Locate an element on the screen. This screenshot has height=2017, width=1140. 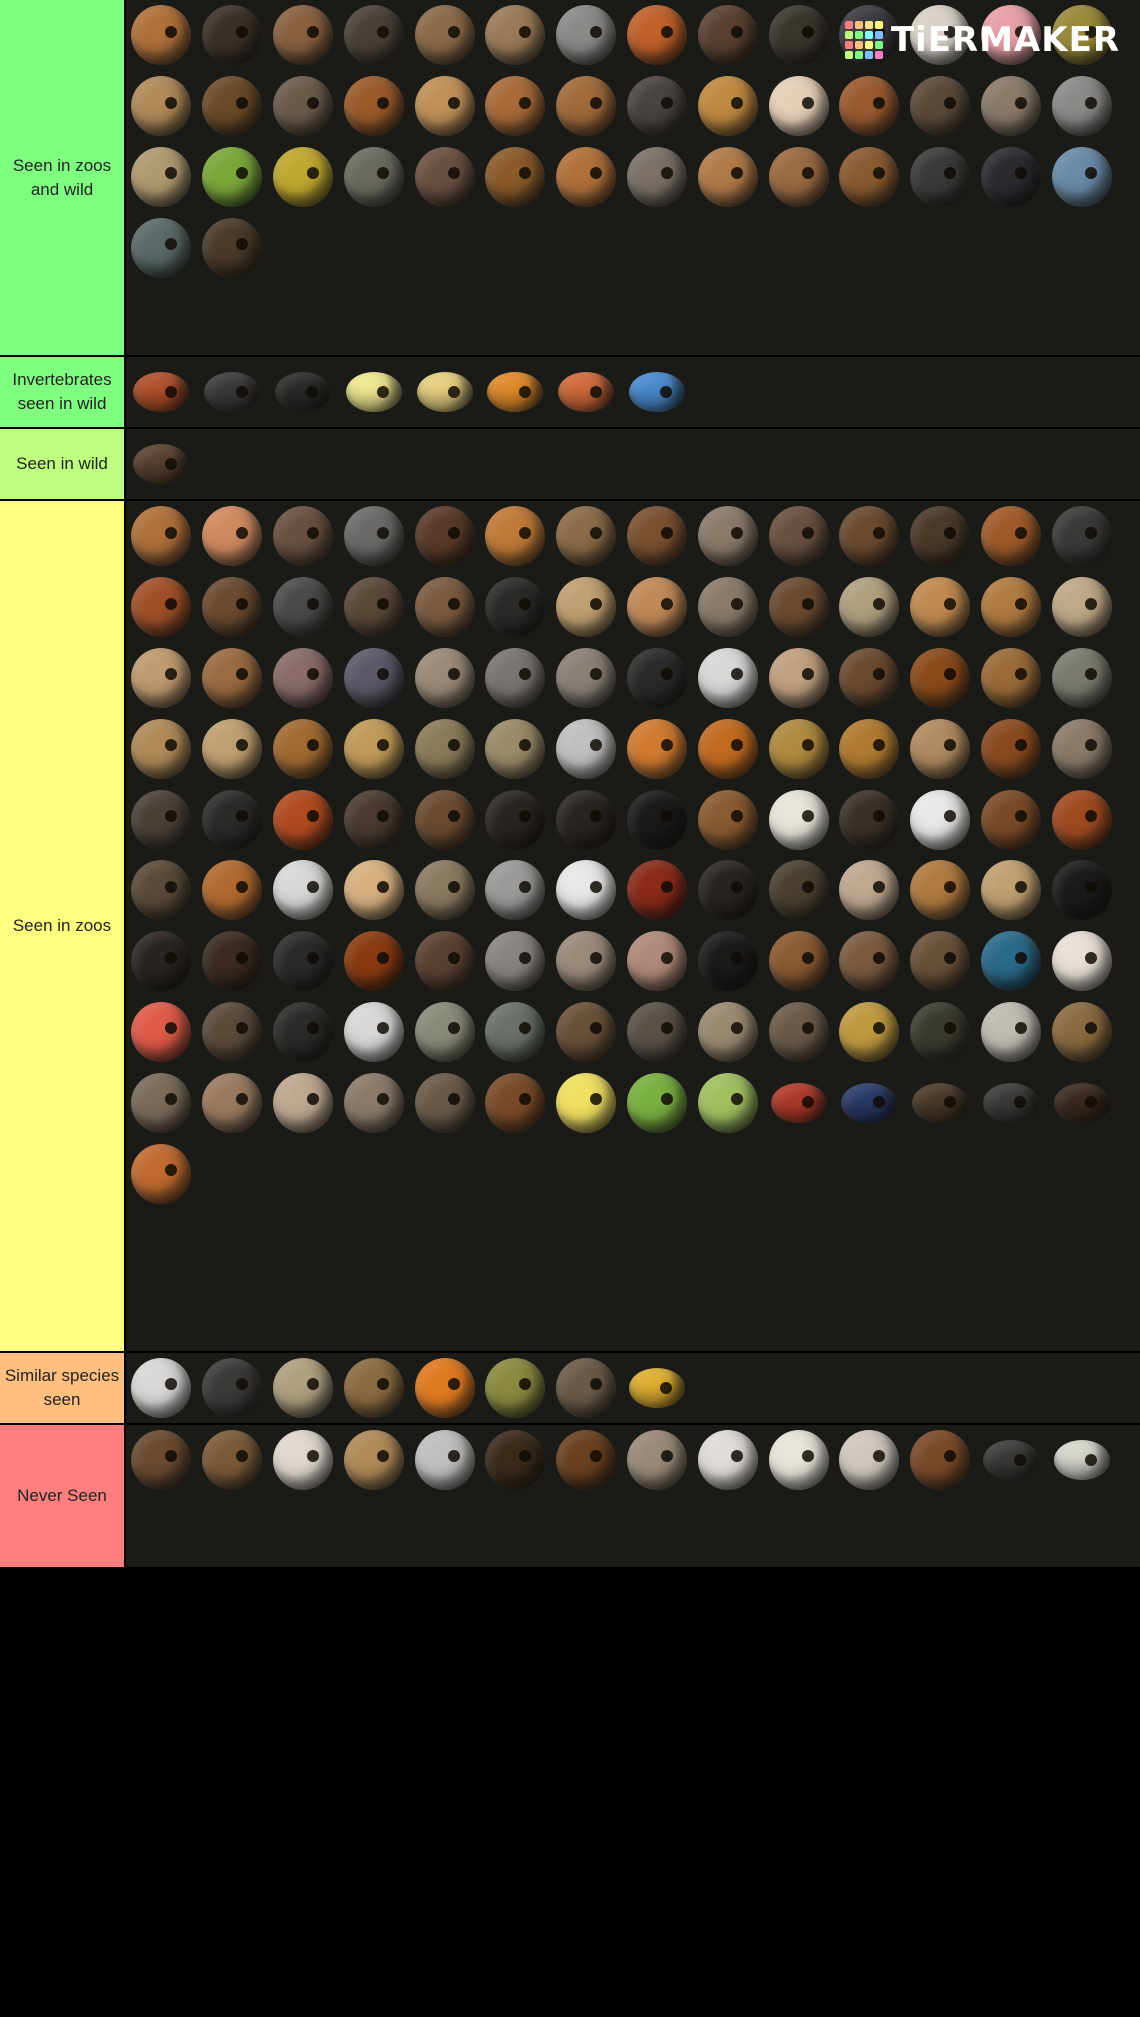
king-penguin-icon is located at coordinates (303, 1032).